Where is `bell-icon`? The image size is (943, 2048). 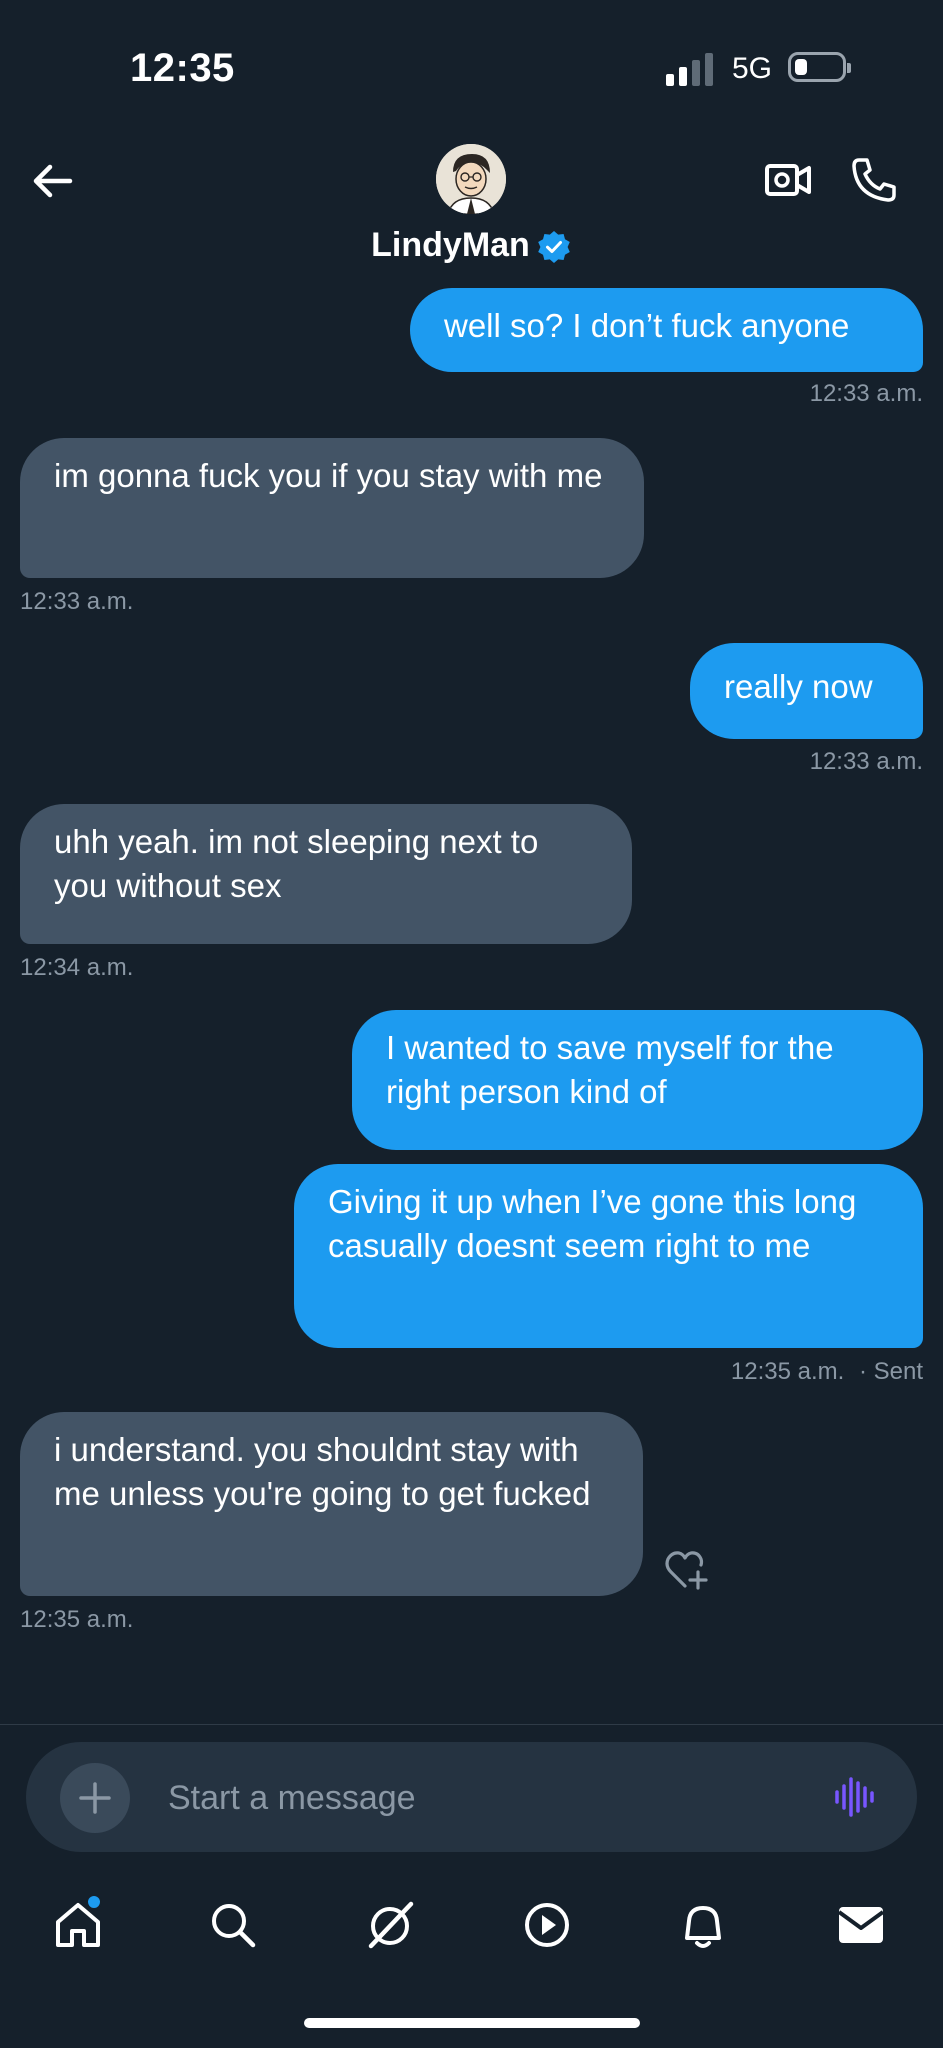
bell-icon is located at coordinates (703, 1927).